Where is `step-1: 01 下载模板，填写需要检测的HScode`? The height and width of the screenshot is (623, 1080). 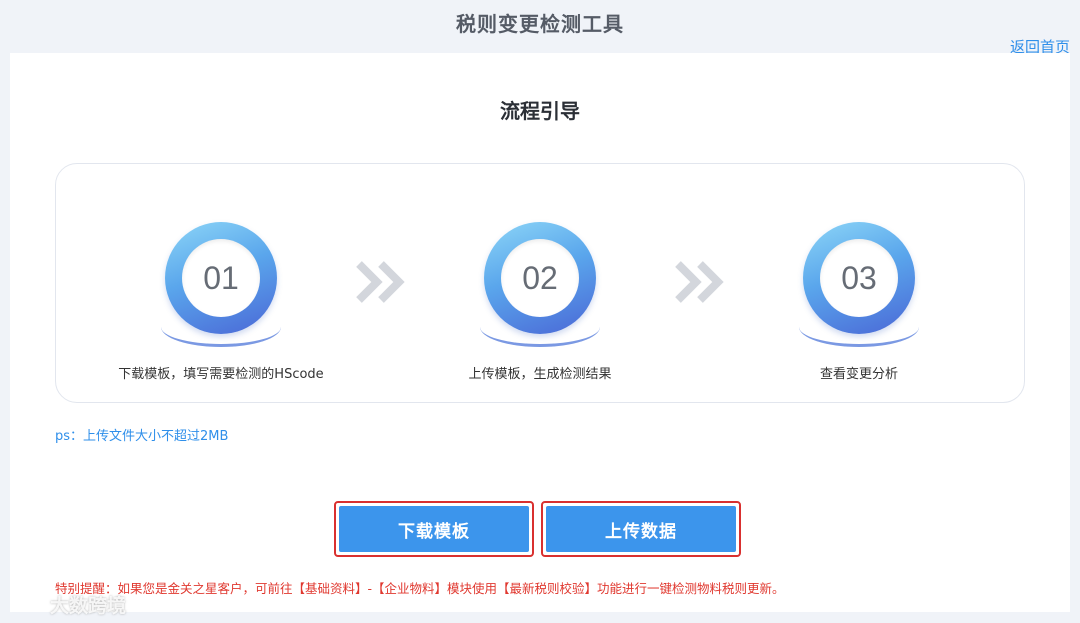
step-1: 01 下载模板，填写需要检测的HScode is located at coordinates (221, 302).